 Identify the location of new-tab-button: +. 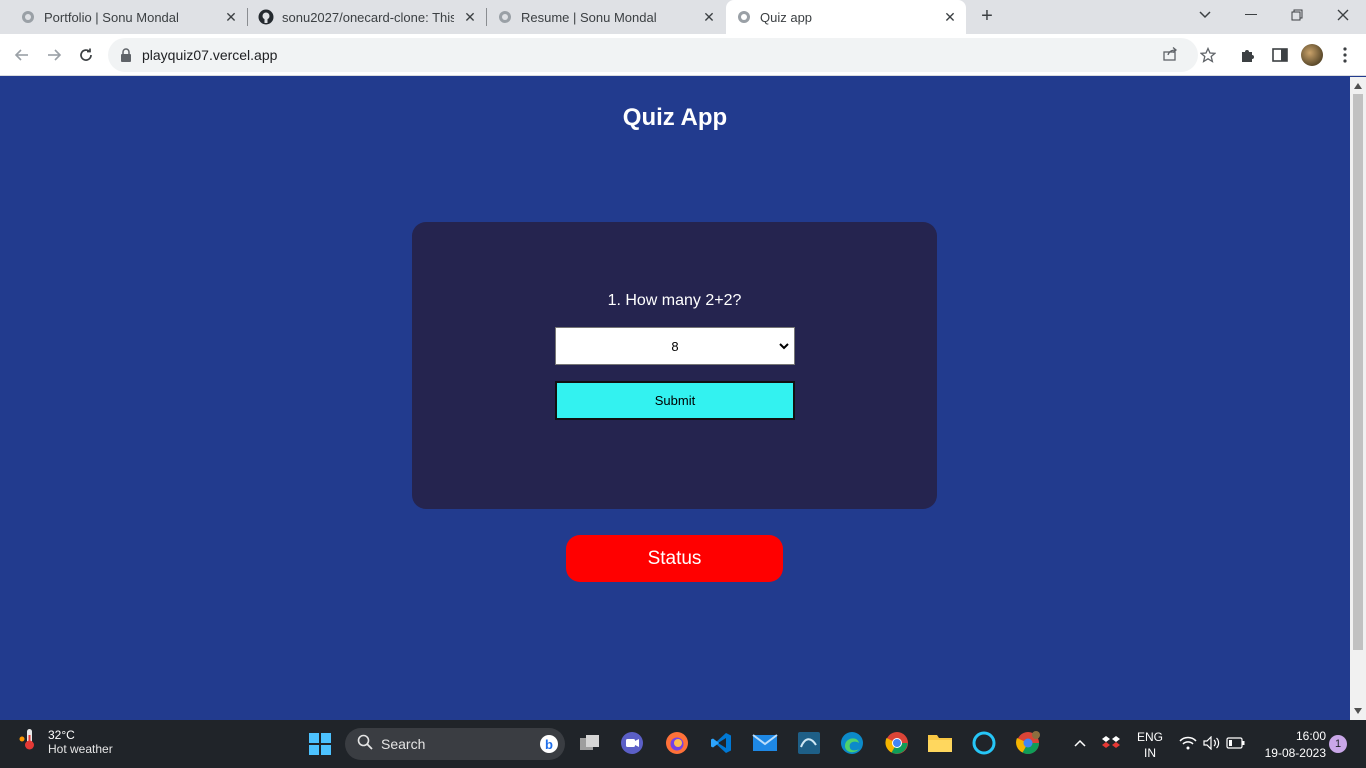
(987, 16).